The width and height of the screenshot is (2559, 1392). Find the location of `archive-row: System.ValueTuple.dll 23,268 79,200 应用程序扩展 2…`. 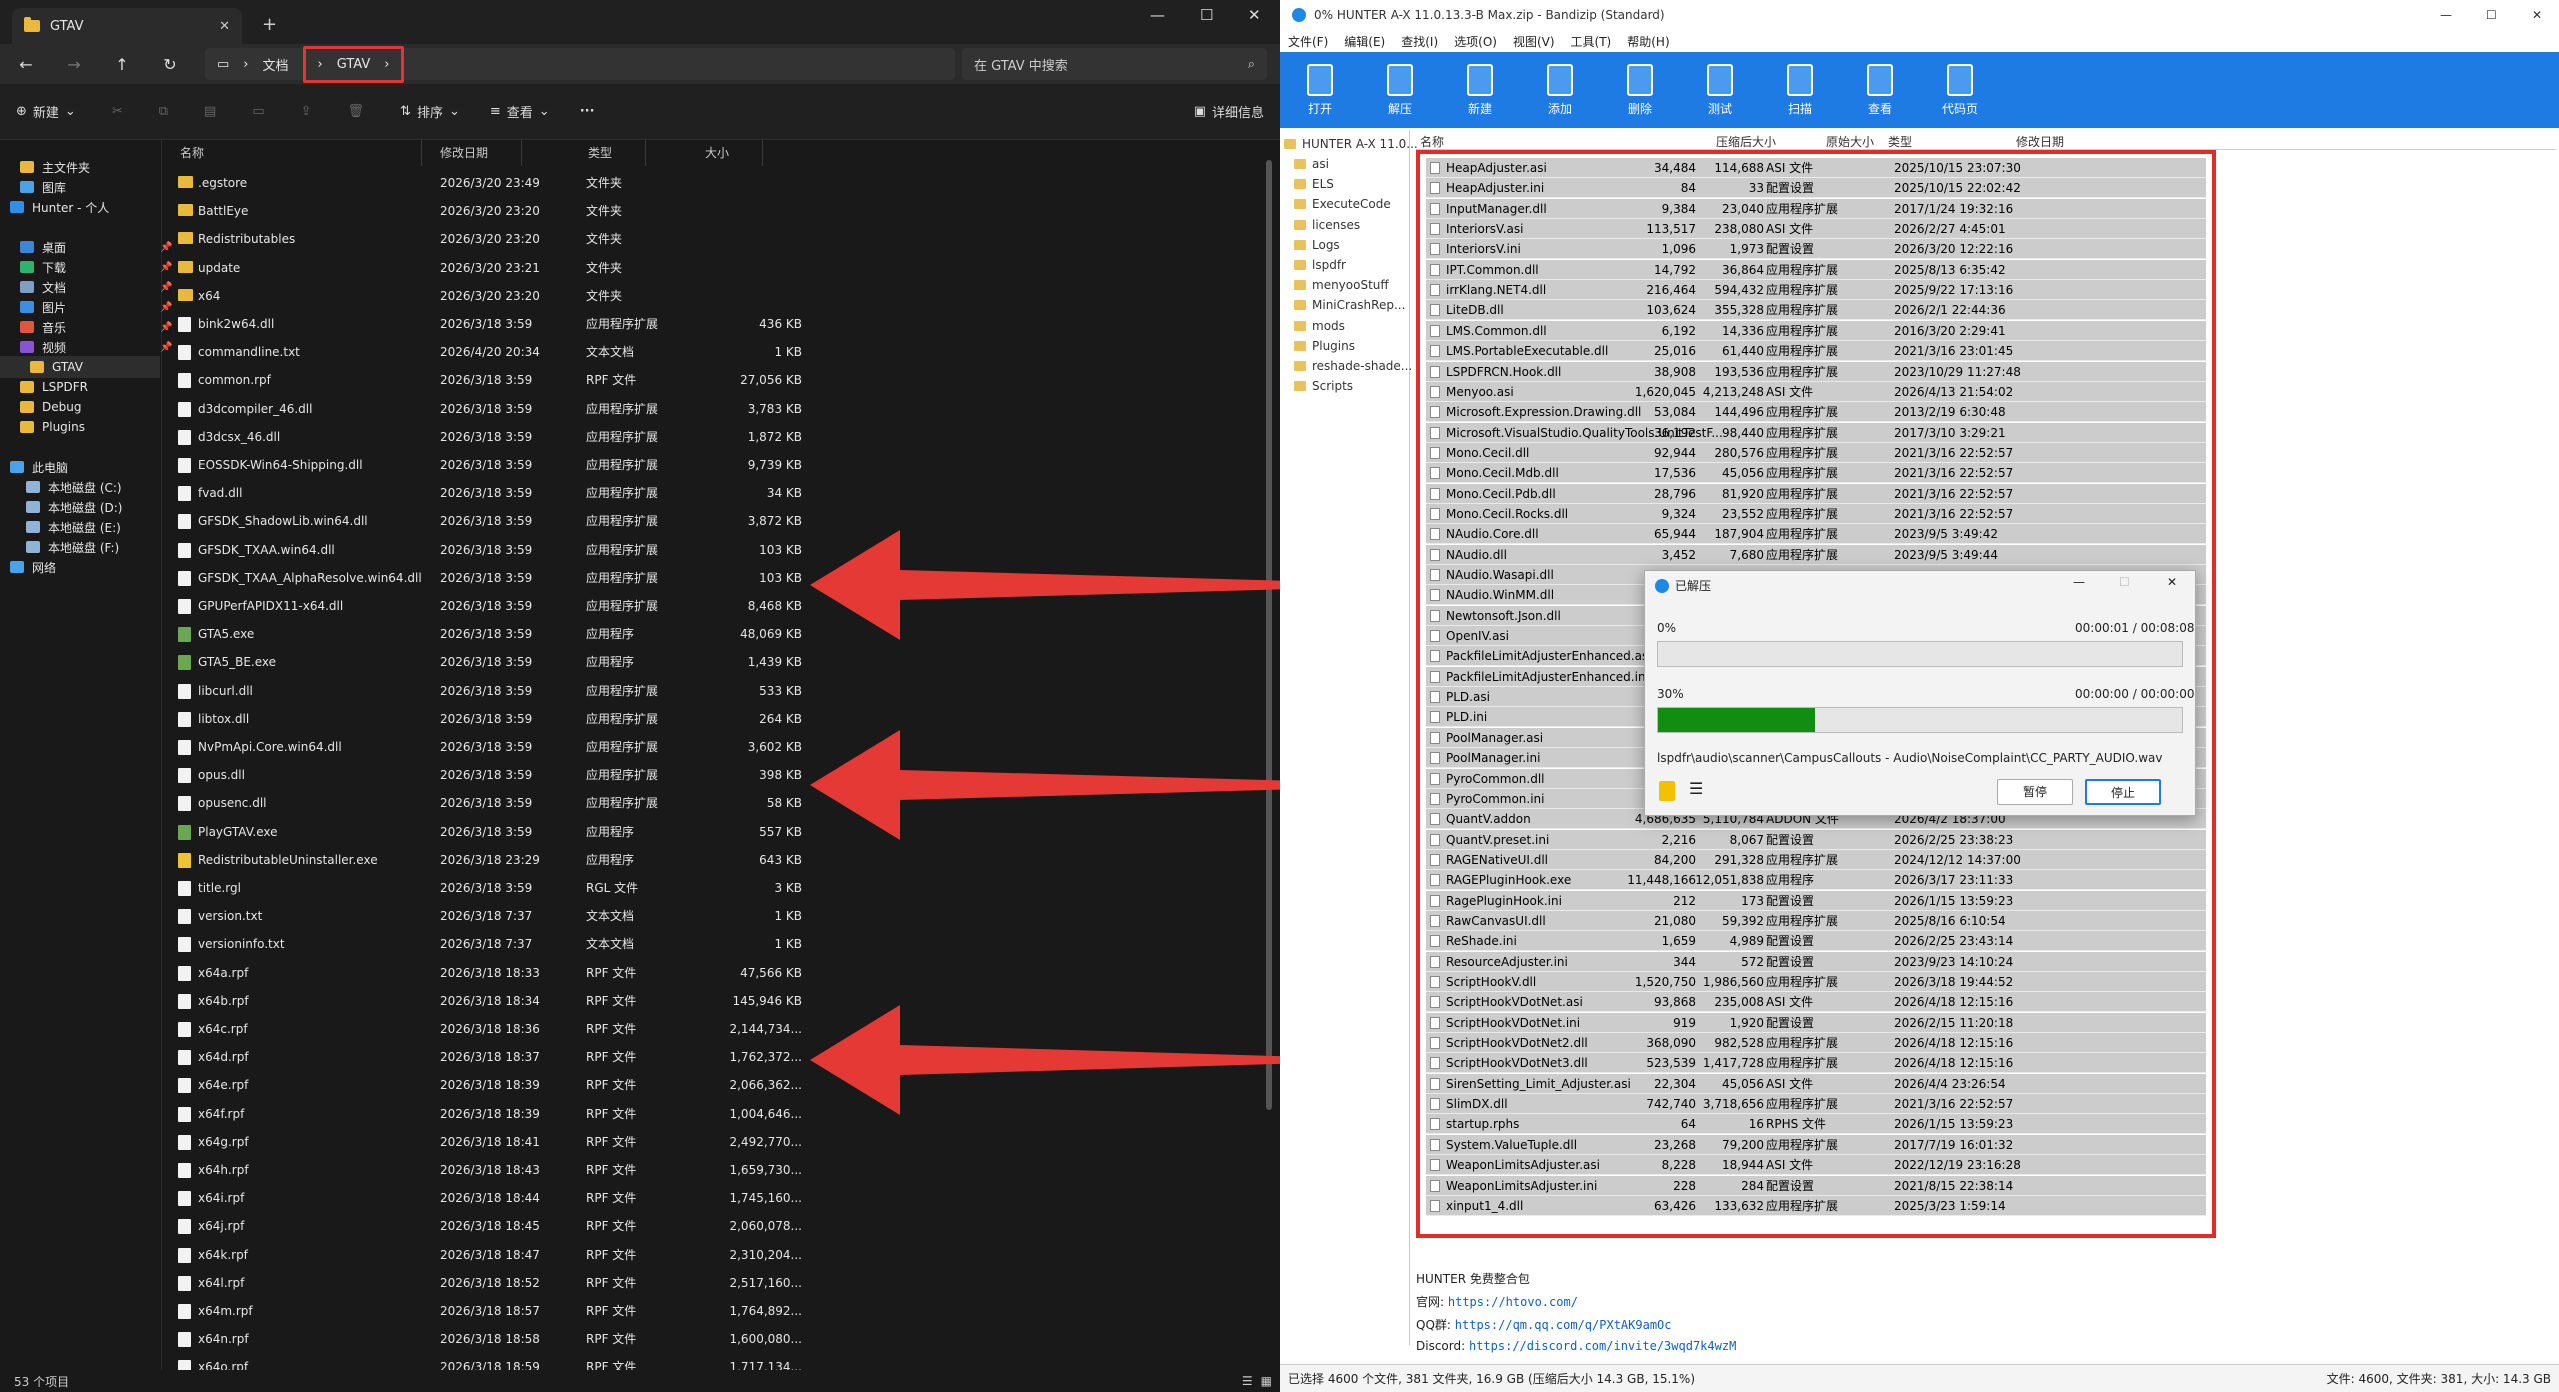

archive-row: System.ValueTuple.dll 23,268 79,200 应用程序扩展 2… is located at coordinates (1816, 1144).